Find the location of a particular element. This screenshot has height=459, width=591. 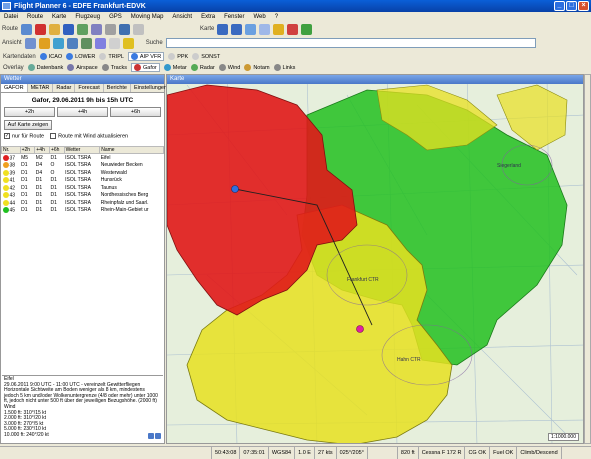

secondary-toolbar: Ansicht Suche is located at coordinates (295, 43).